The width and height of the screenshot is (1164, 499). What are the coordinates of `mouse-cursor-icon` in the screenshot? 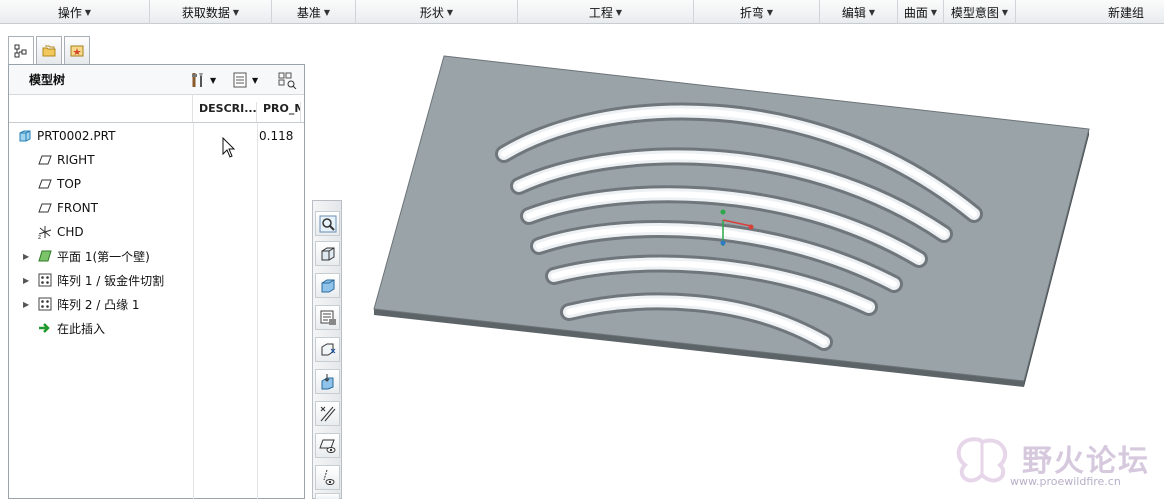 It's located at (229, 147).